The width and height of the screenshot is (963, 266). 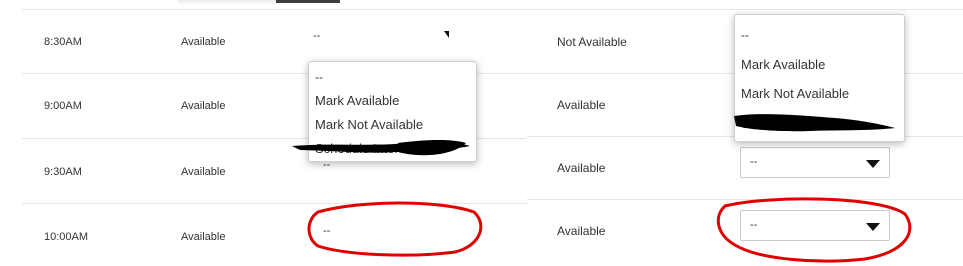 What do you see at coordinates (63, 42) in the screenshot?
I see `time-slot: 8:30AM` at bounding box center [63, 42].